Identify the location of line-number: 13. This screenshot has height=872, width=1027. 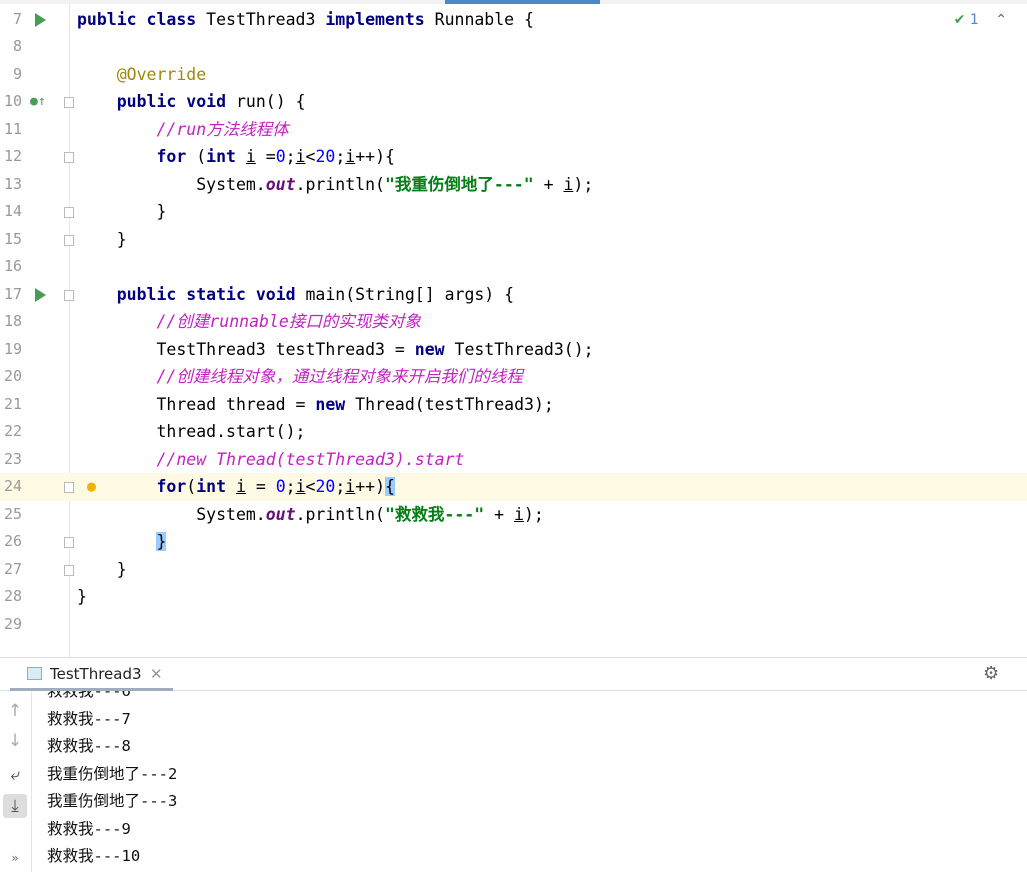
(12, 183).